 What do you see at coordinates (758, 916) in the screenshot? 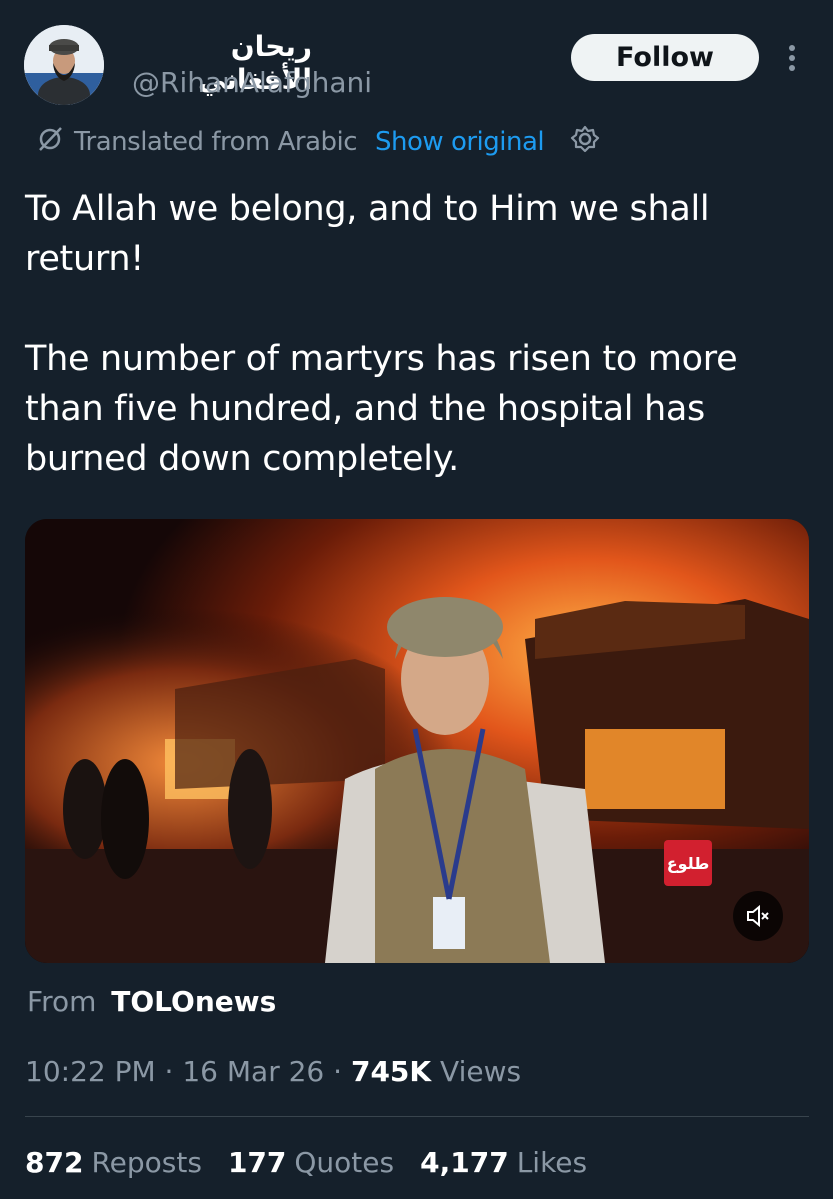
I see `speaker-muted-icon` at bounding box center [758, 916].